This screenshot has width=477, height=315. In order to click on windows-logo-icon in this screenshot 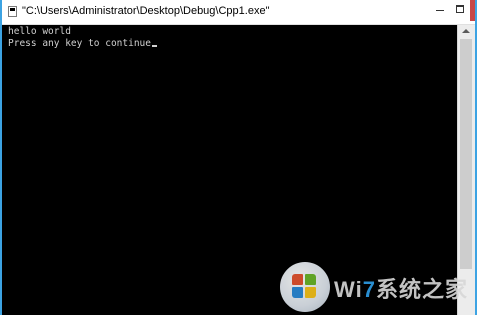, I will do `click(305, 287)`.